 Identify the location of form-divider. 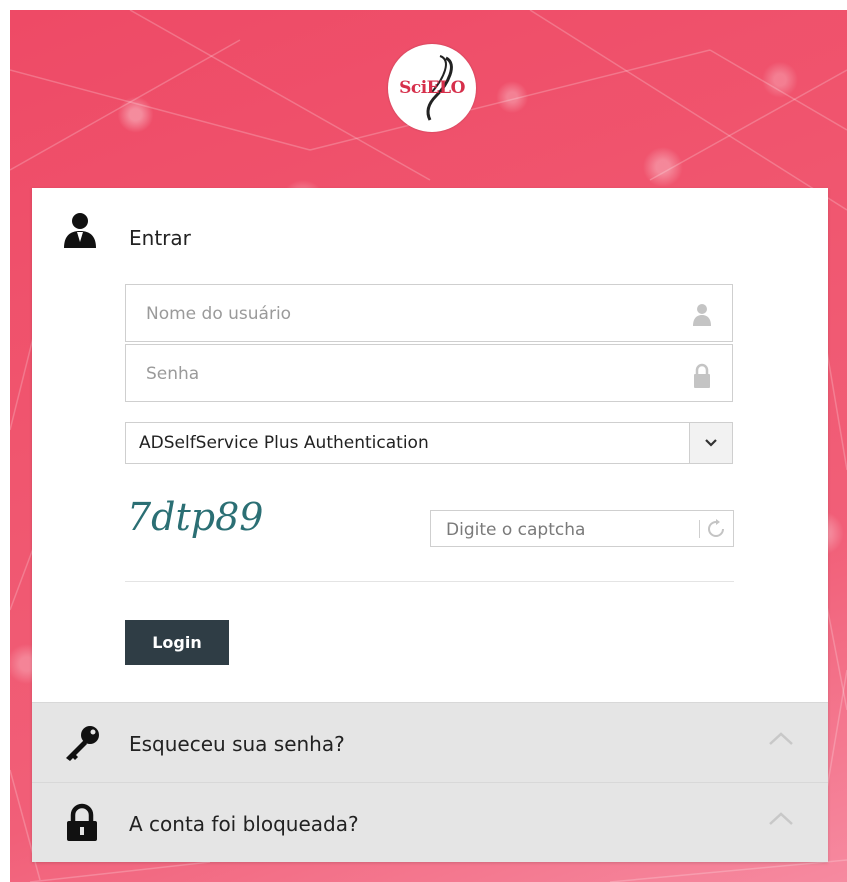
(429, 581).